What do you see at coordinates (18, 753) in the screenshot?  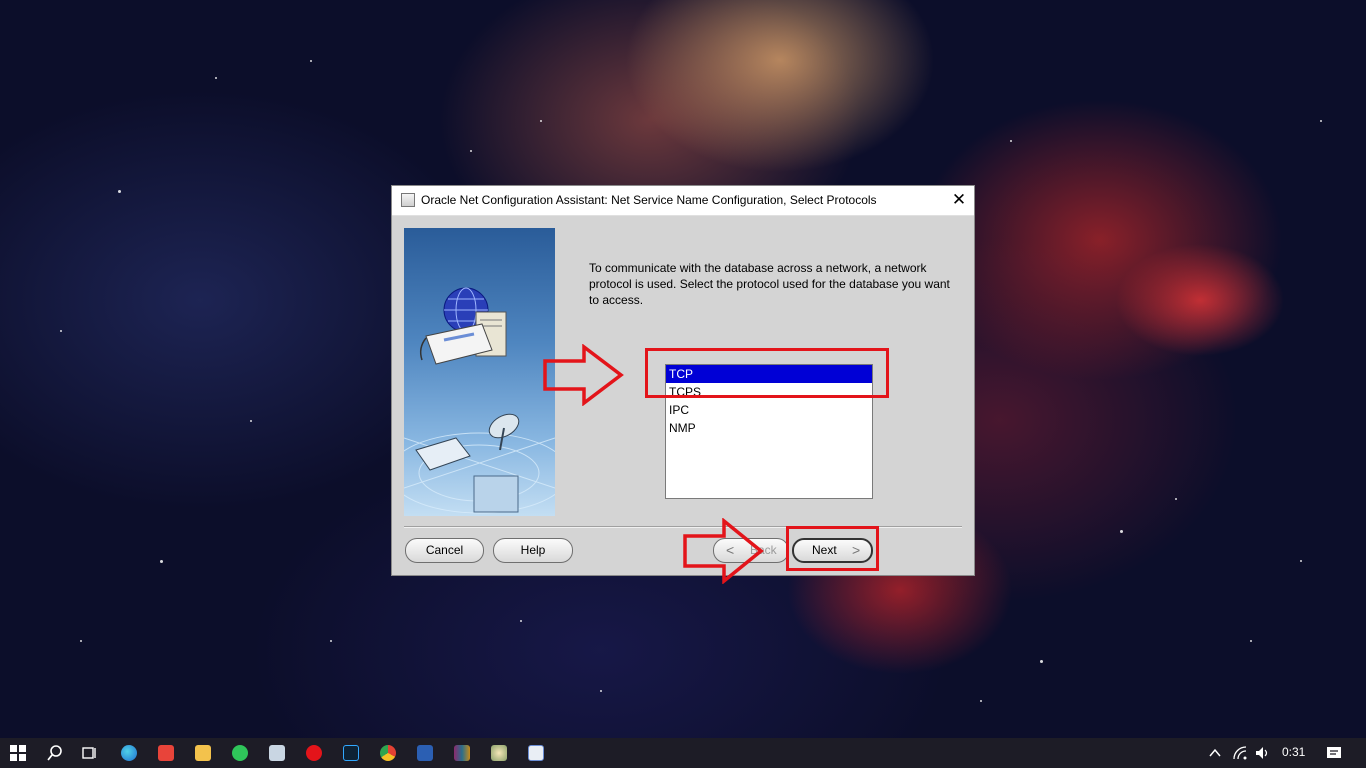 I see `windows-start-icon` at bounding box center [18, 753].